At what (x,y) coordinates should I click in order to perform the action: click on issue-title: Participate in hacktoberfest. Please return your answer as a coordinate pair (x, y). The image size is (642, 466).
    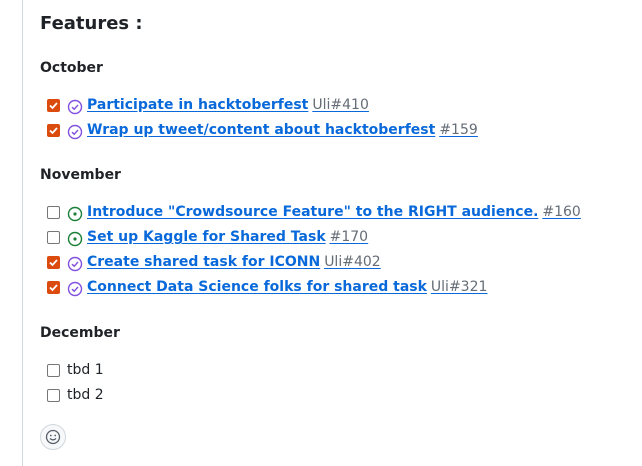
    Looking at the image, I should click on (198, 105).